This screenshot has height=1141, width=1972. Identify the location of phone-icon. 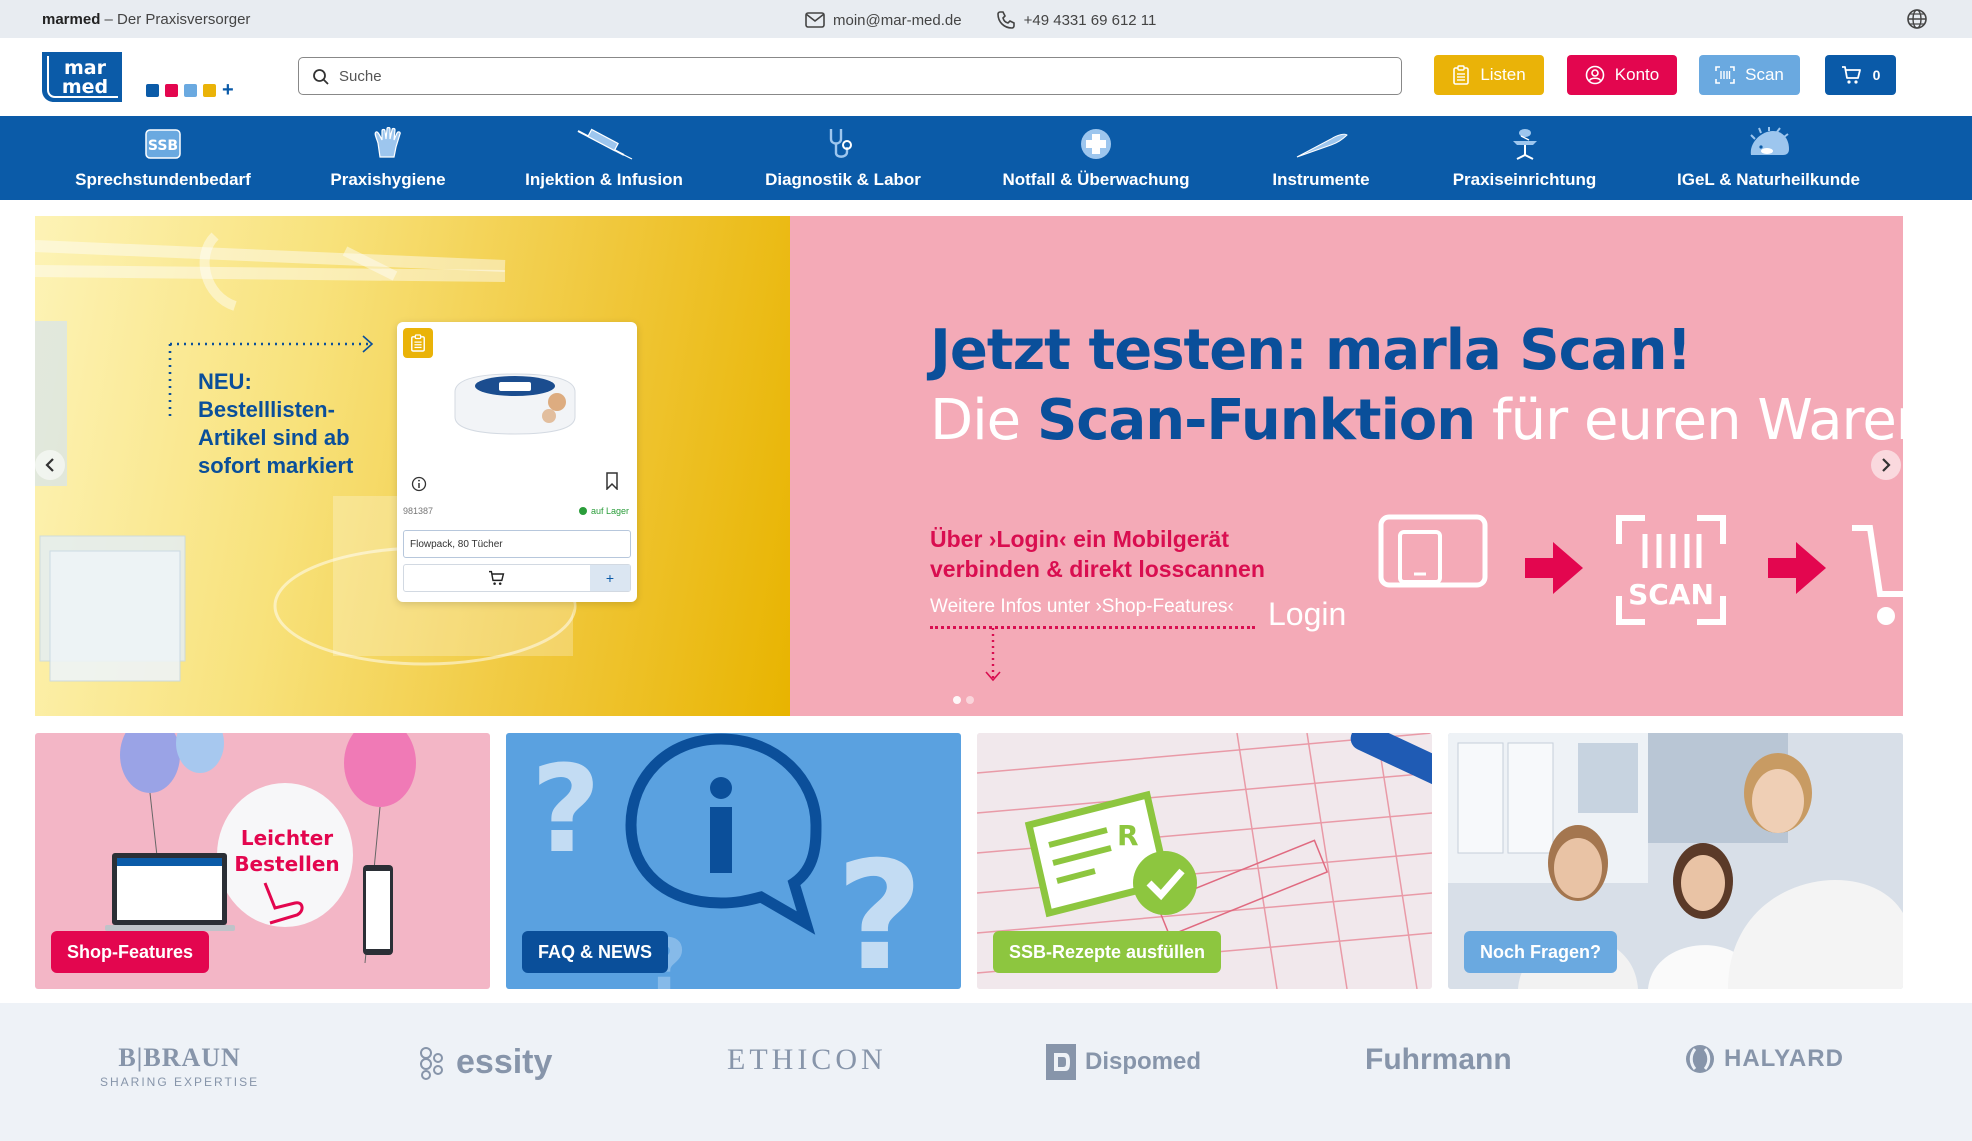
(1005, 20).